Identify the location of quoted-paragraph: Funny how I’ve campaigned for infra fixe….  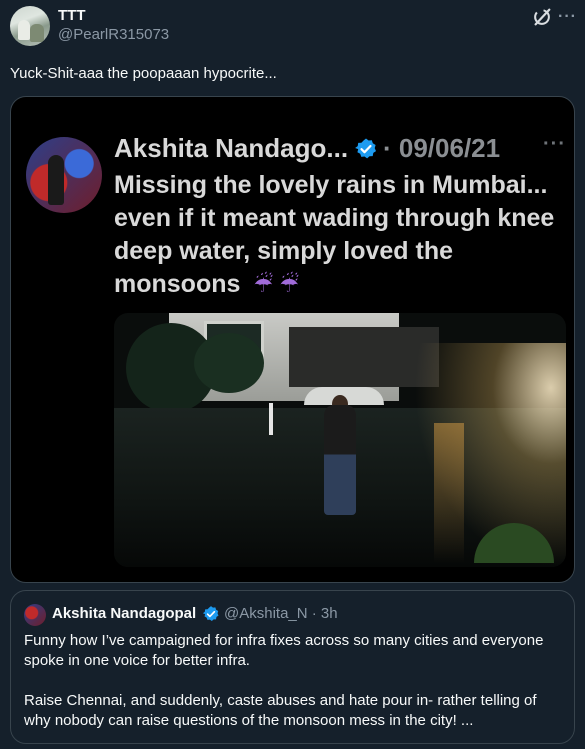
(284, 650).